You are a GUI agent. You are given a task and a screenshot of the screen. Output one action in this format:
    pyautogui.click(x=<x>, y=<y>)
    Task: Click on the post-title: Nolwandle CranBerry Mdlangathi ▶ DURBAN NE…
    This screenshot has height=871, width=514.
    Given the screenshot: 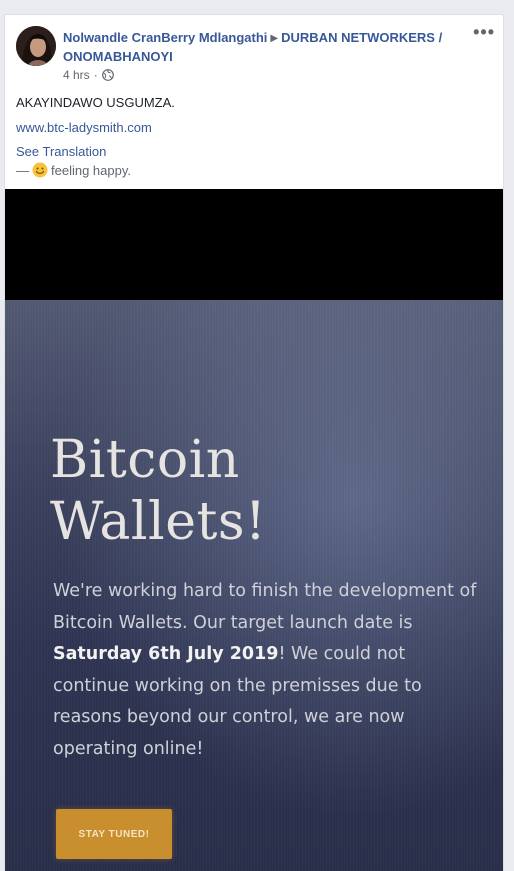 What is the action you would take?
    pyautogui.click(x=268, y=47)
    